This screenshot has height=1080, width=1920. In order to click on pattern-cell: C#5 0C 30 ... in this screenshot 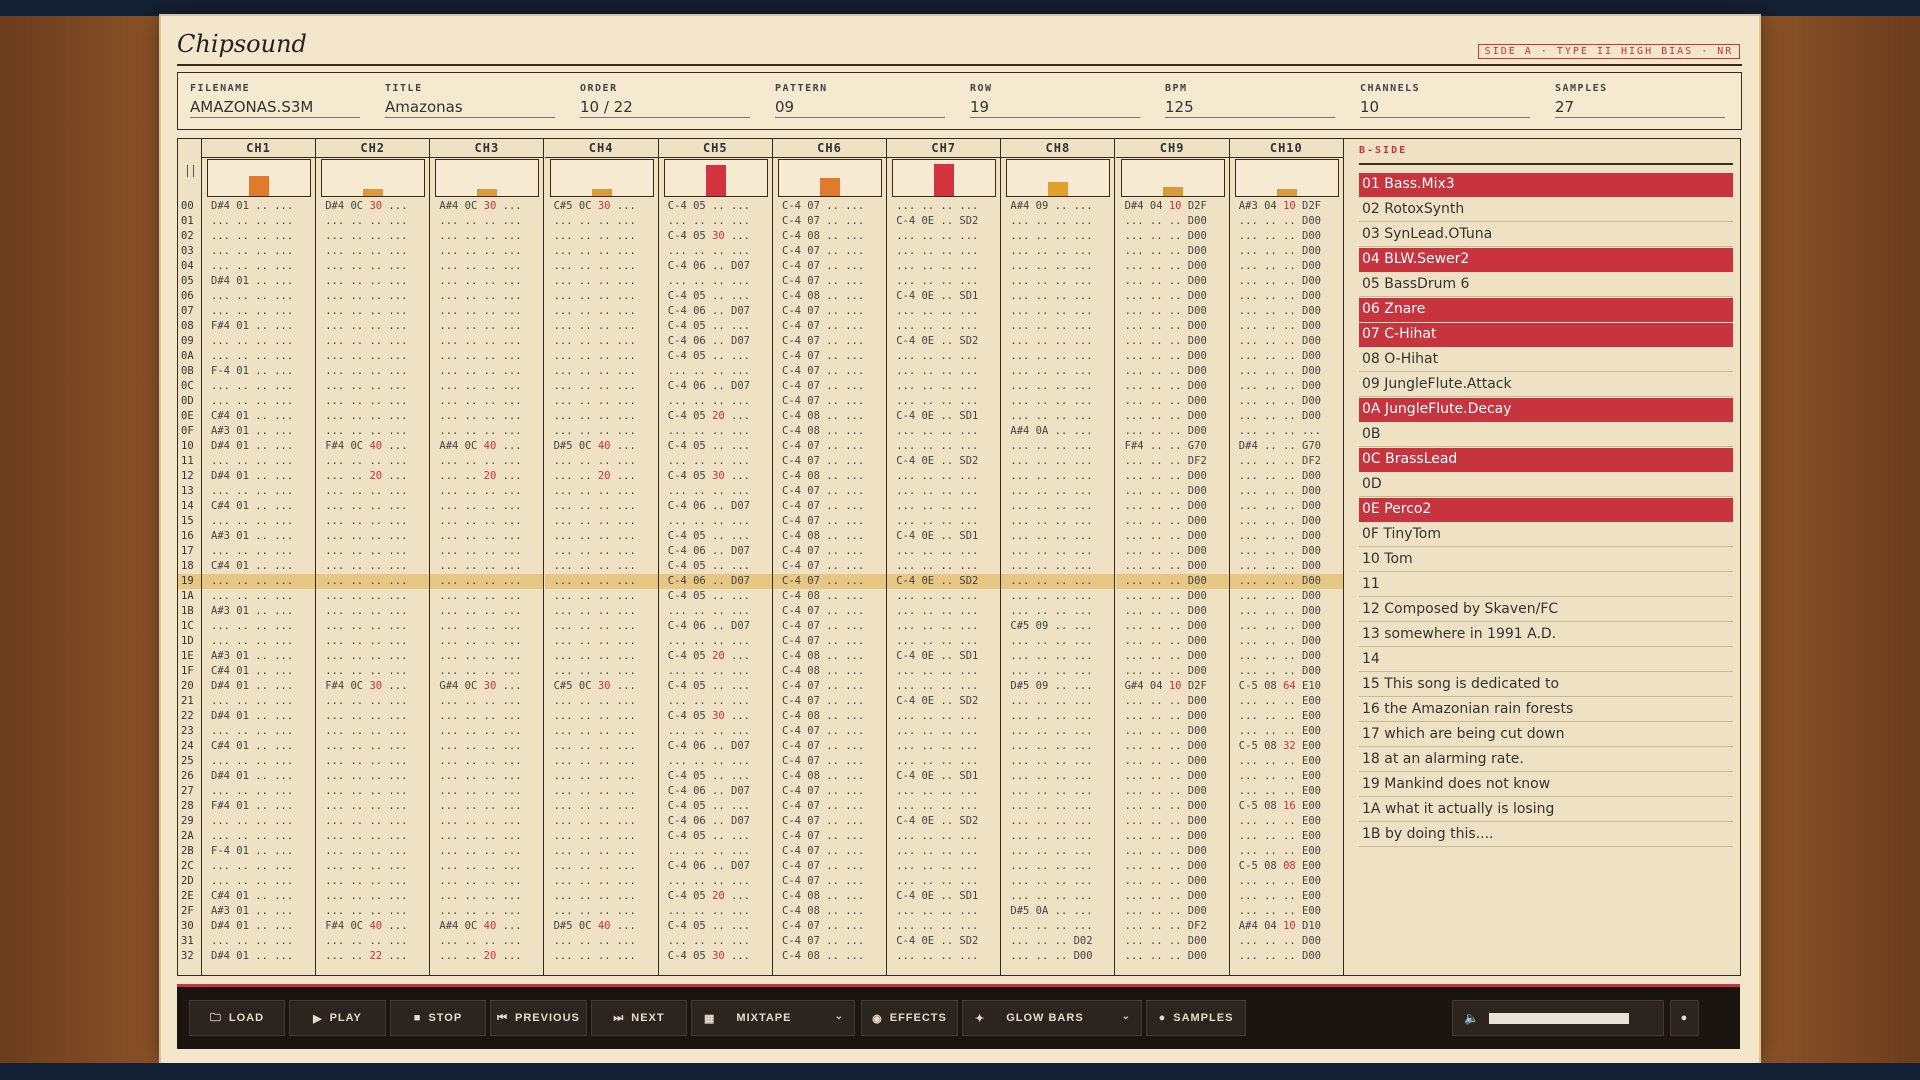, I will do `click(601, 686)`.